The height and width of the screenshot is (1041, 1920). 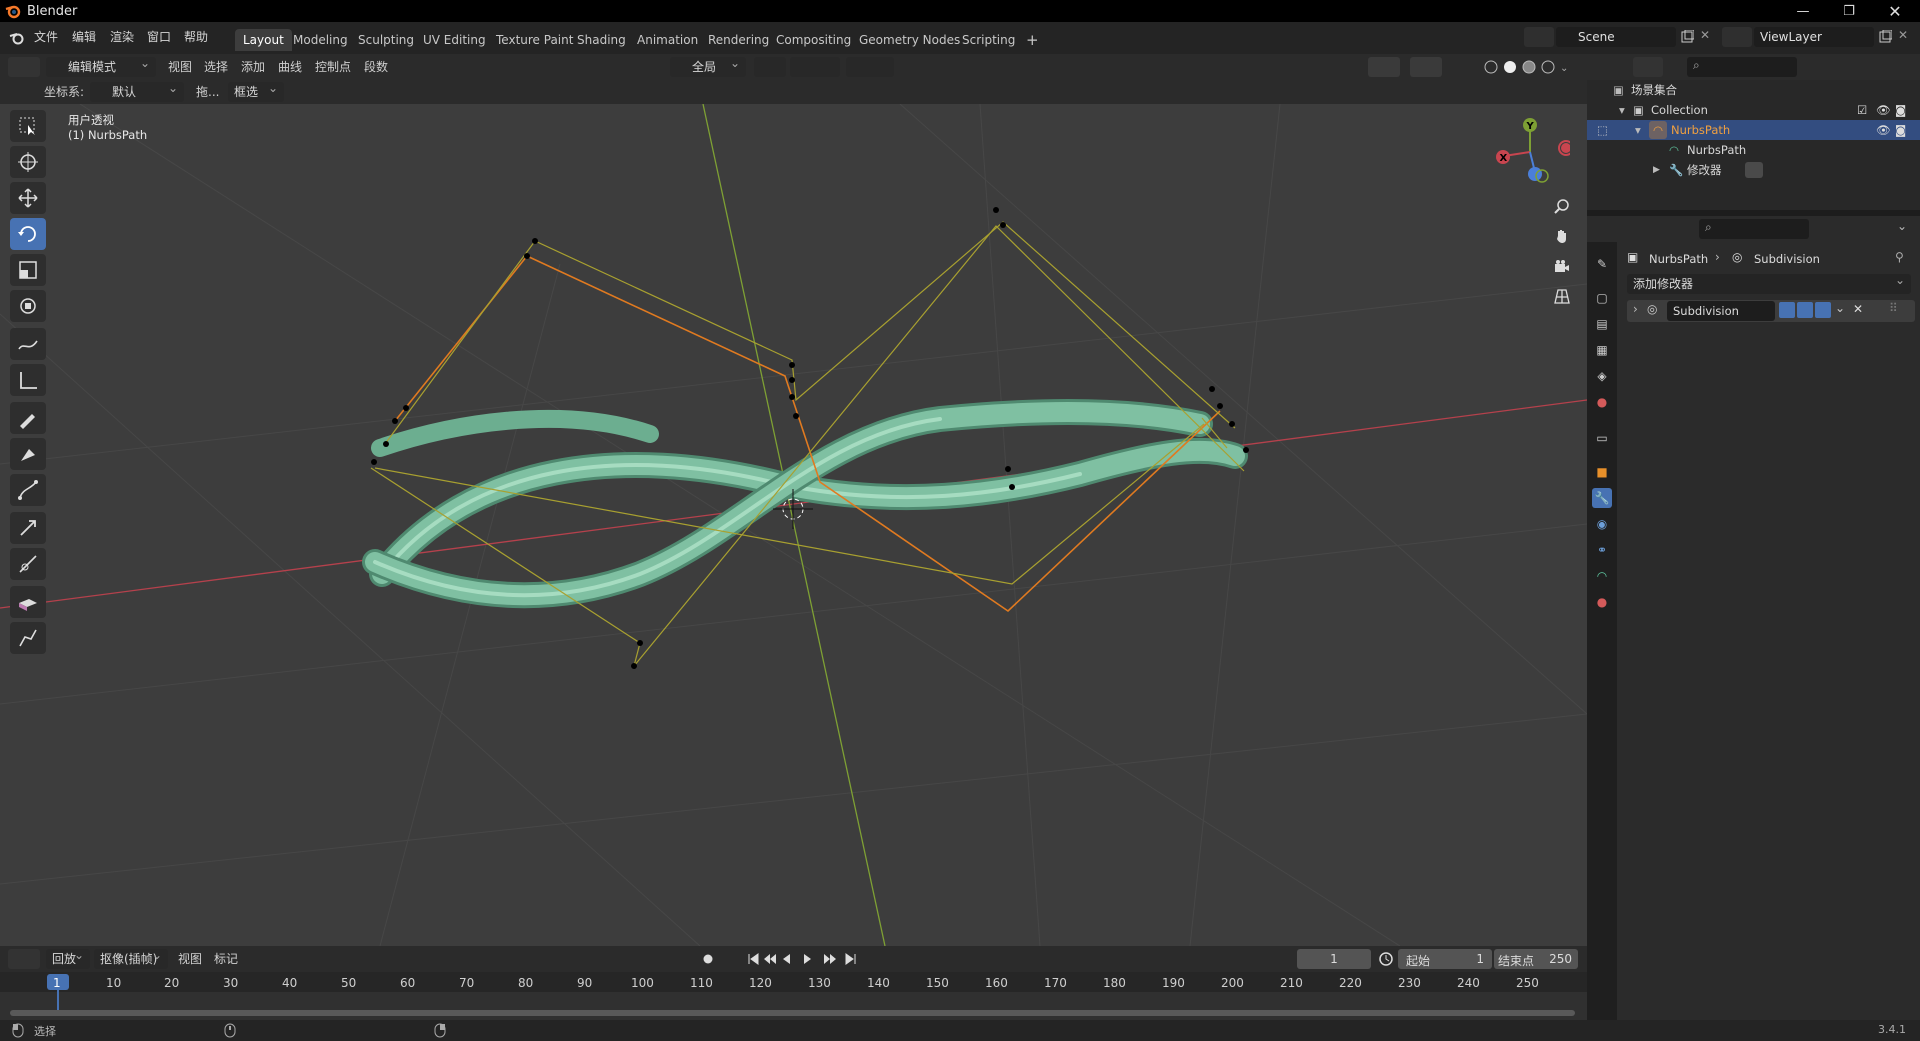 I want to click on record-icon, so click(x=708, y=959).